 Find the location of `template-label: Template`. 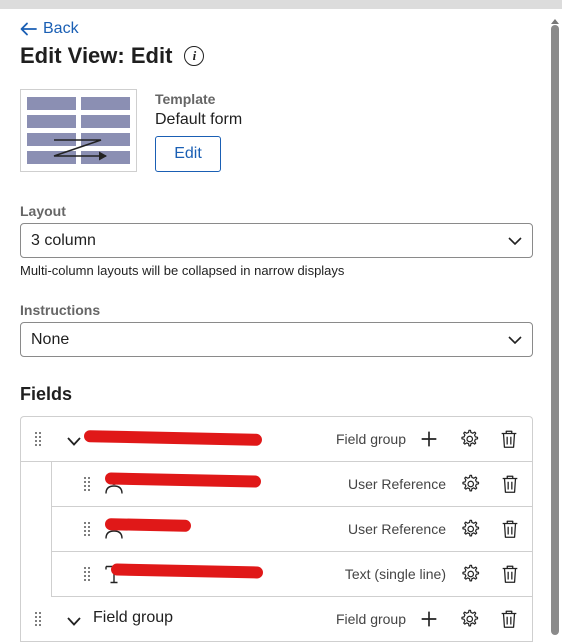

template-label: Template is located at coordinates (185, 99).